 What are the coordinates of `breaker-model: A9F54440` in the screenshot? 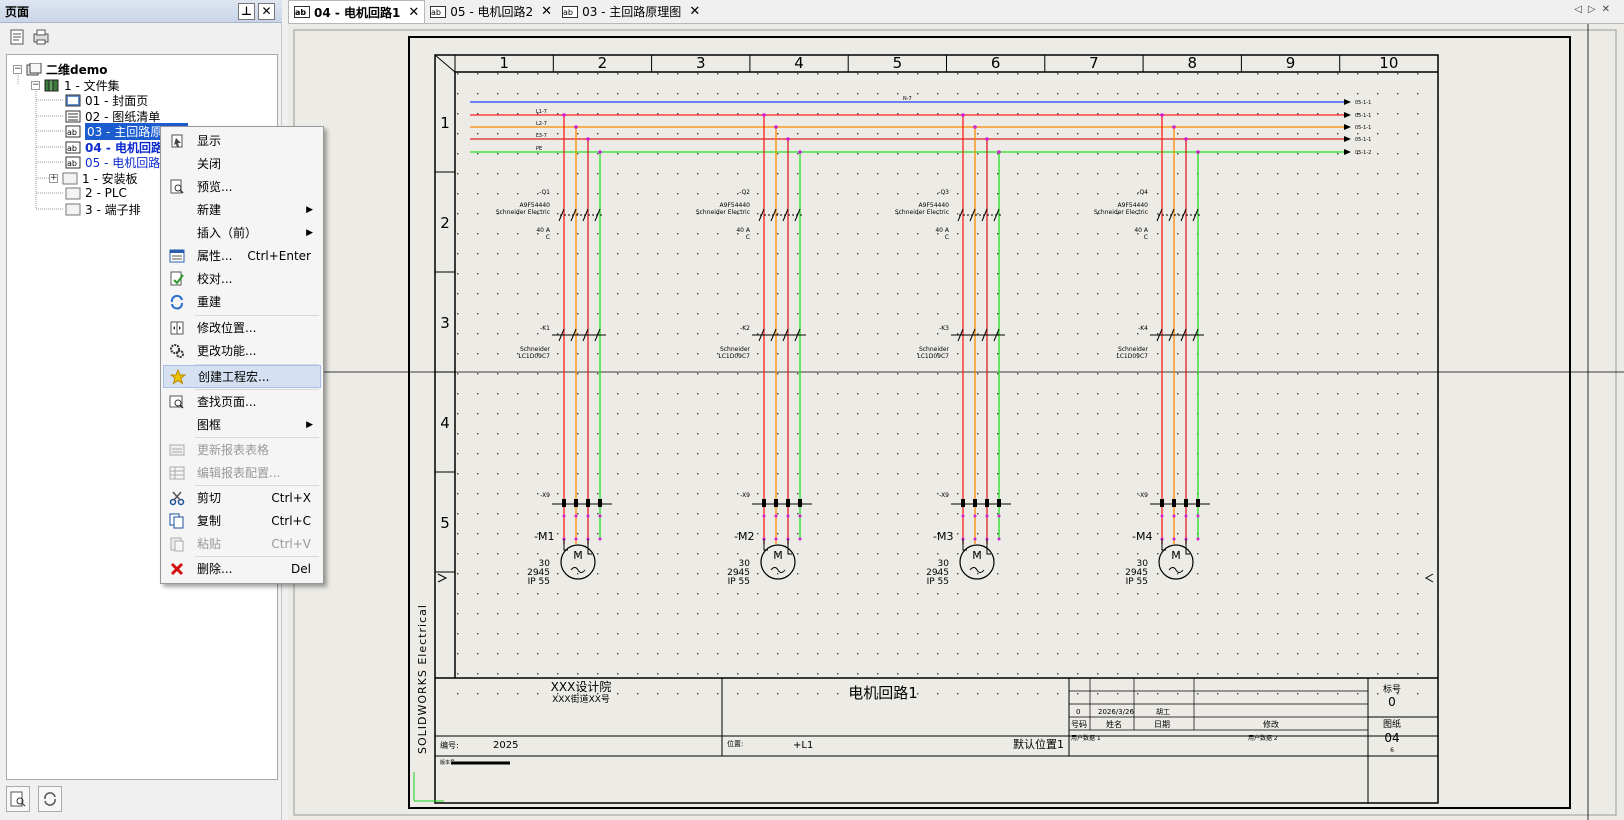 It's located at (535, 205).